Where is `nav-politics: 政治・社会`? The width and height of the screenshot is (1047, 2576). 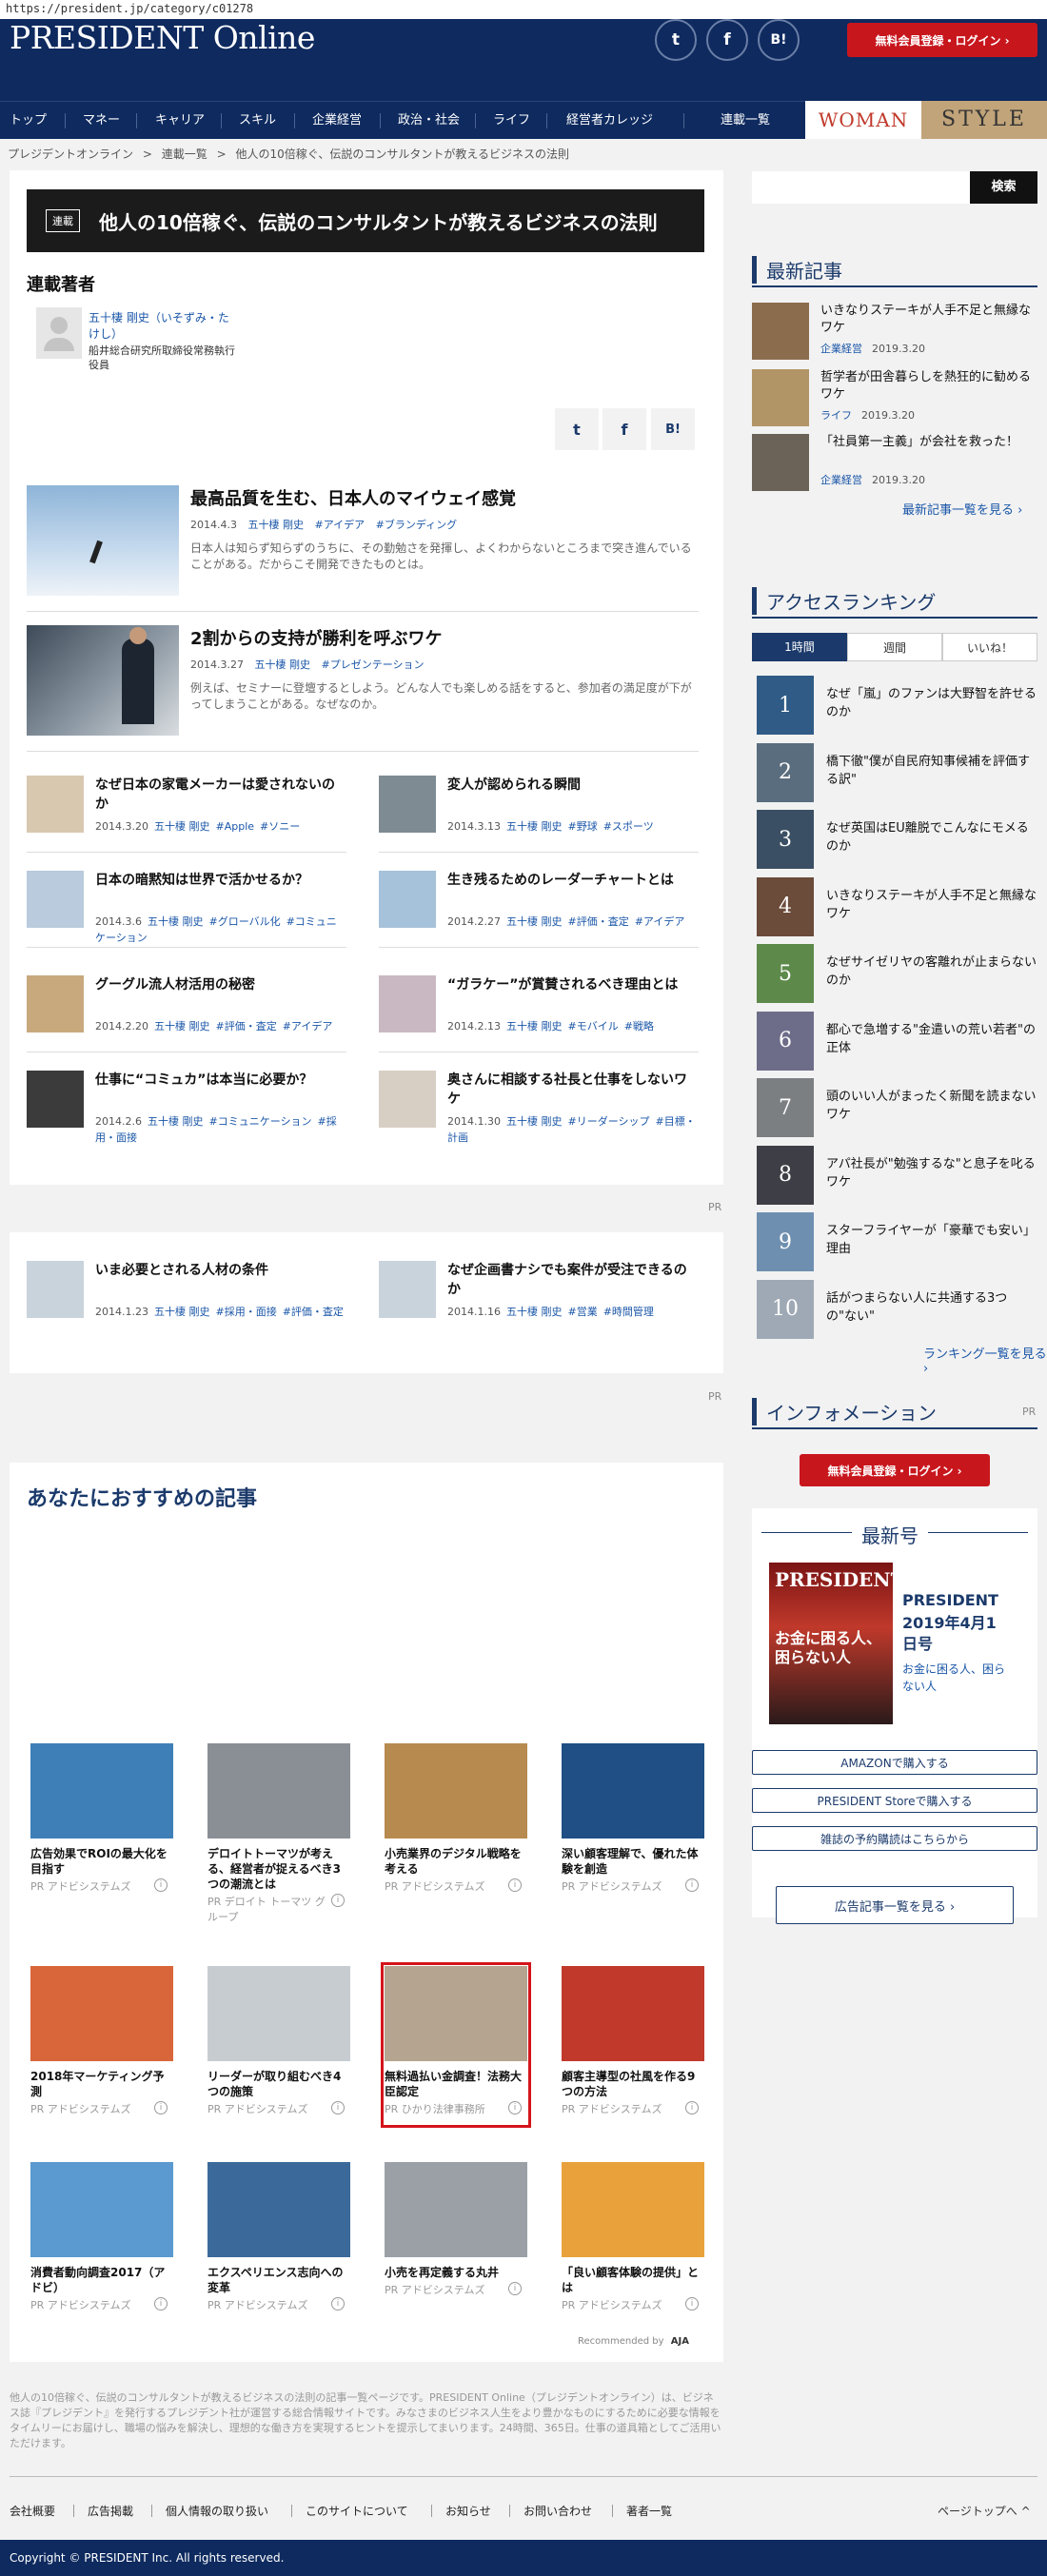 nav-politics: 政治・社会 is located at coordinates (429, 121).